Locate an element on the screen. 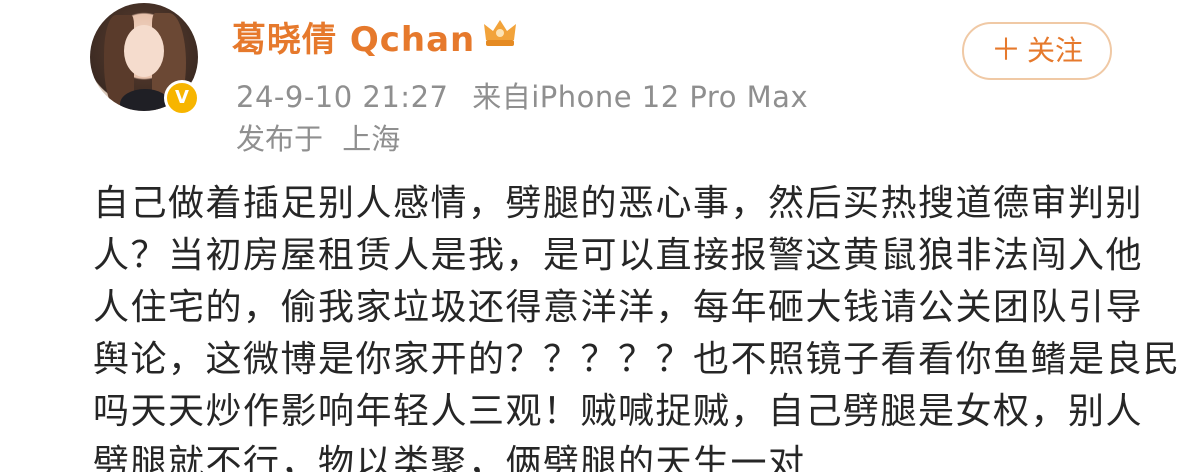 Image resolution: width=1200 pixels, height=472 pixels. vip-crown-icon is located at coordinates (500, 33).